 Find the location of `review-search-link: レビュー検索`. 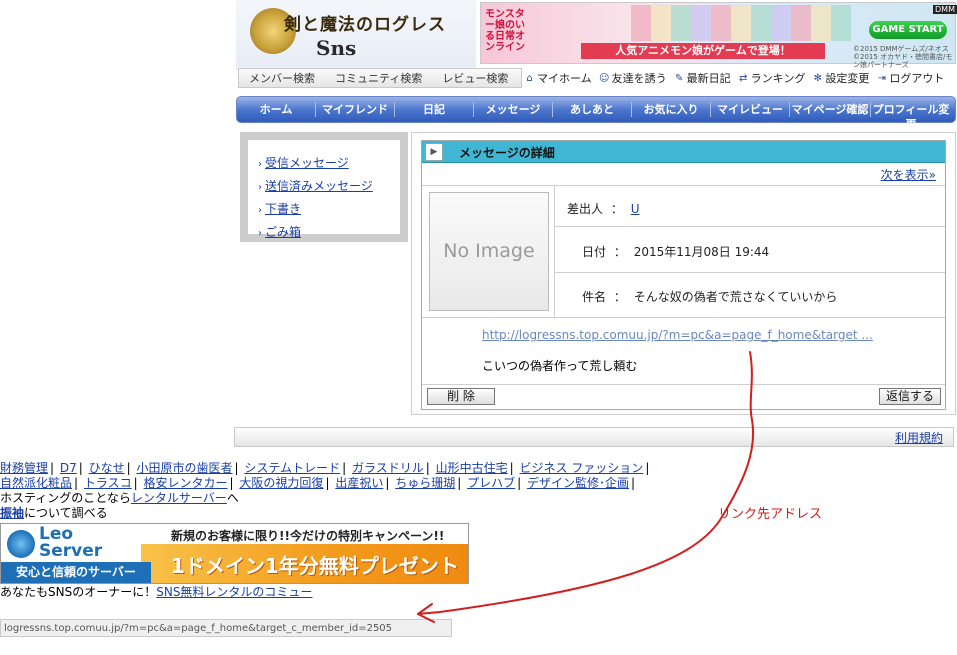

review-search-link: レビュー検索 is located at coordinates (475, 78).